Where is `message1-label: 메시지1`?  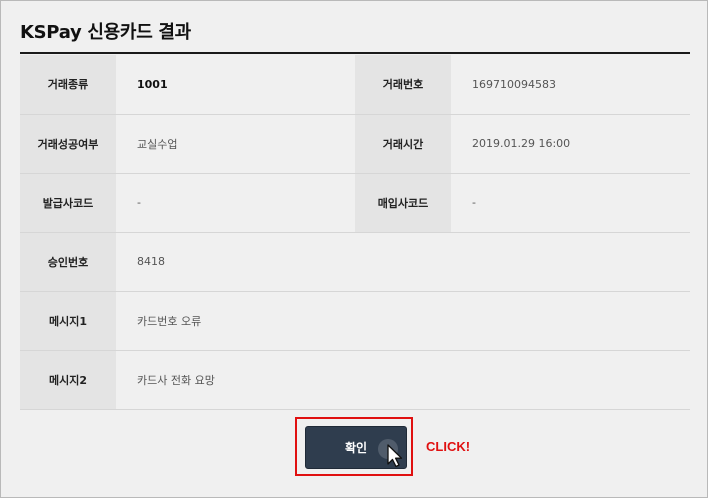 message1-label: 메시지1 is located at coordinates (68, 321).